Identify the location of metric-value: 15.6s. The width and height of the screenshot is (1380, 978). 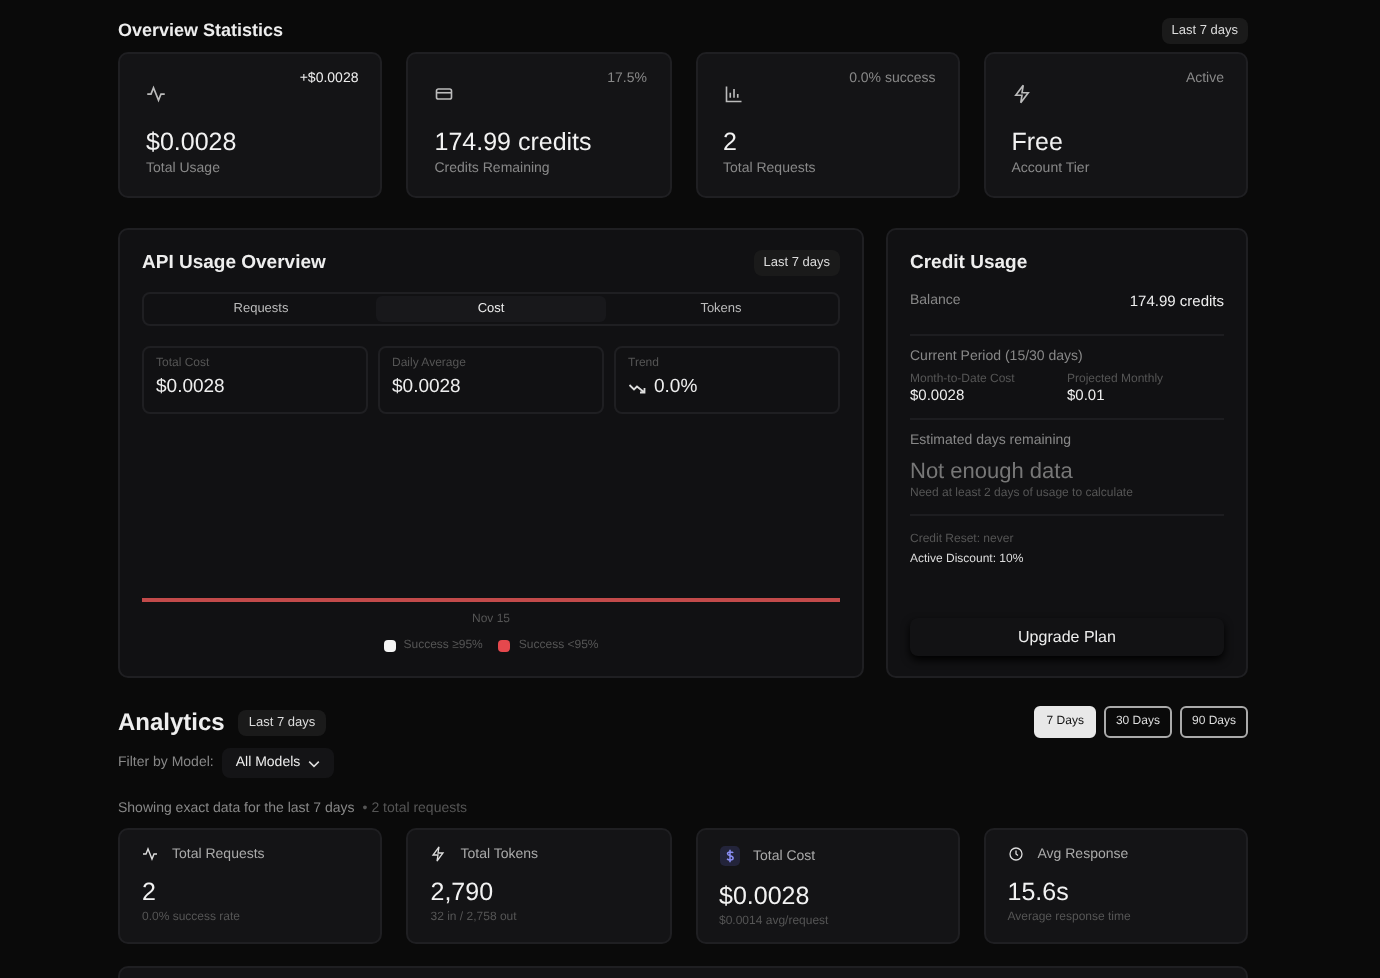
(1039, 892).